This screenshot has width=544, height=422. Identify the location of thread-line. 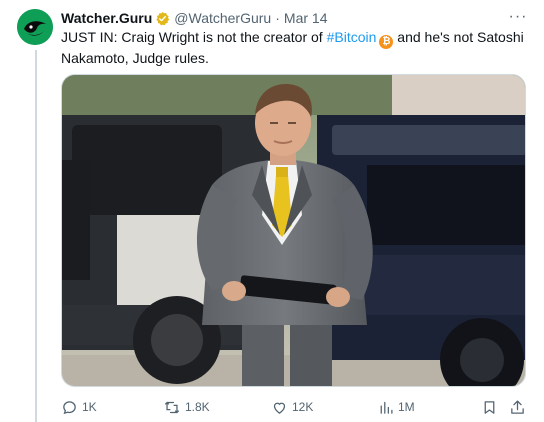
(36, 236).